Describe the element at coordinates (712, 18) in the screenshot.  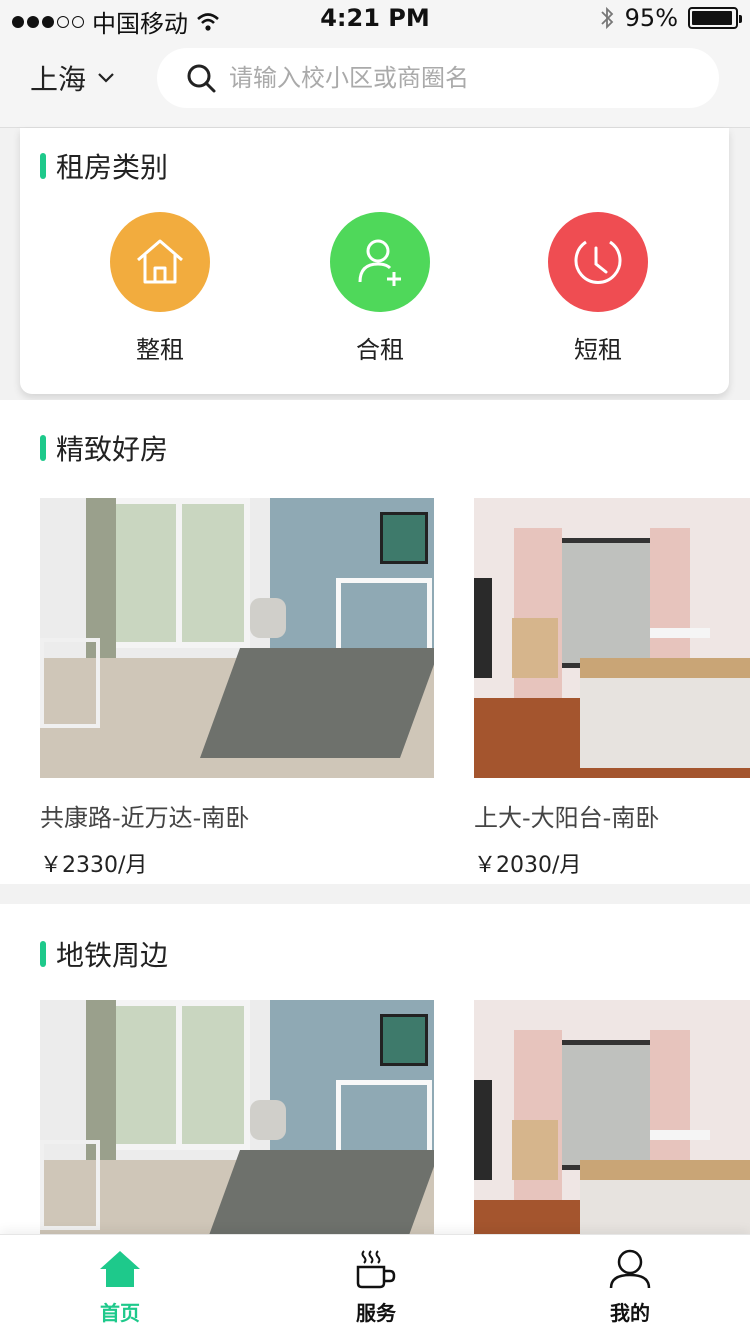
I see `battery-fill` at that location.